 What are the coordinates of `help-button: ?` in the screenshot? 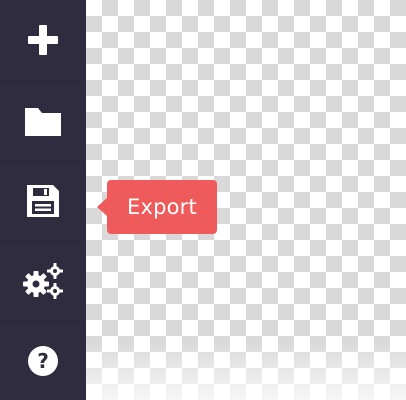 It's located at (43, 360).